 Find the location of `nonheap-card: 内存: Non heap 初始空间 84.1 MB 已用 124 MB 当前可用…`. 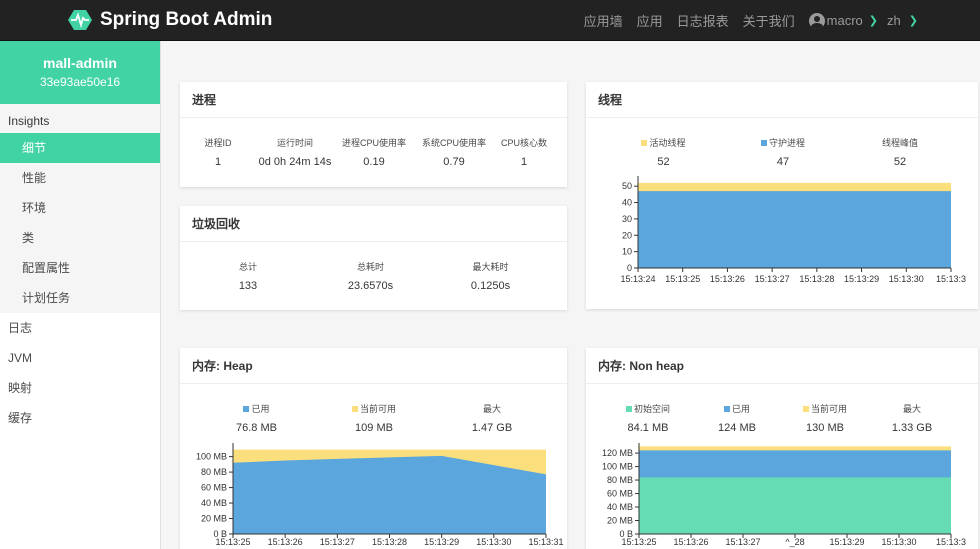

nonheap-card: 内存: Non heap 初始空间 84.1 MB 已用 124 MB 当前可用… is located at coordinates (782, 448).